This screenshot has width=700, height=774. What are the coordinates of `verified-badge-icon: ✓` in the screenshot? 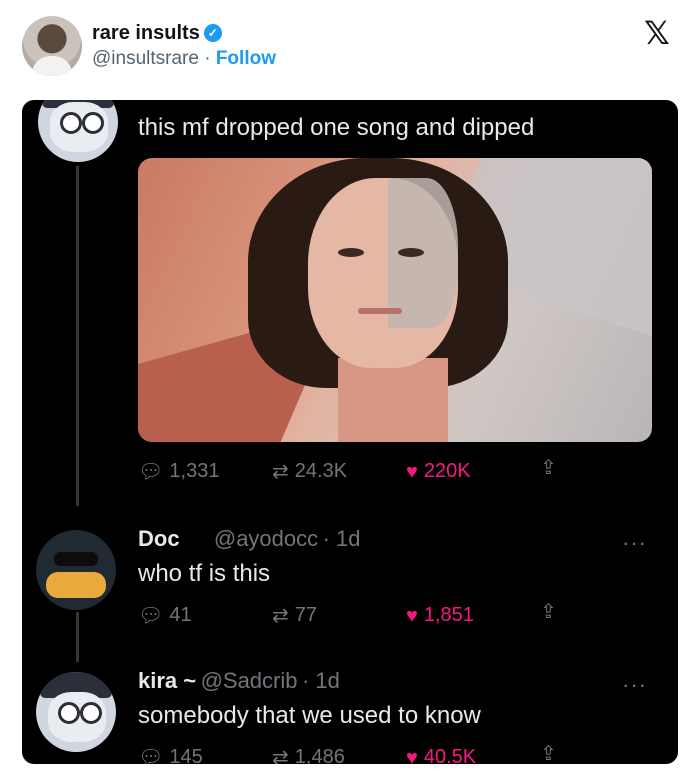 It's located at (212, 33).